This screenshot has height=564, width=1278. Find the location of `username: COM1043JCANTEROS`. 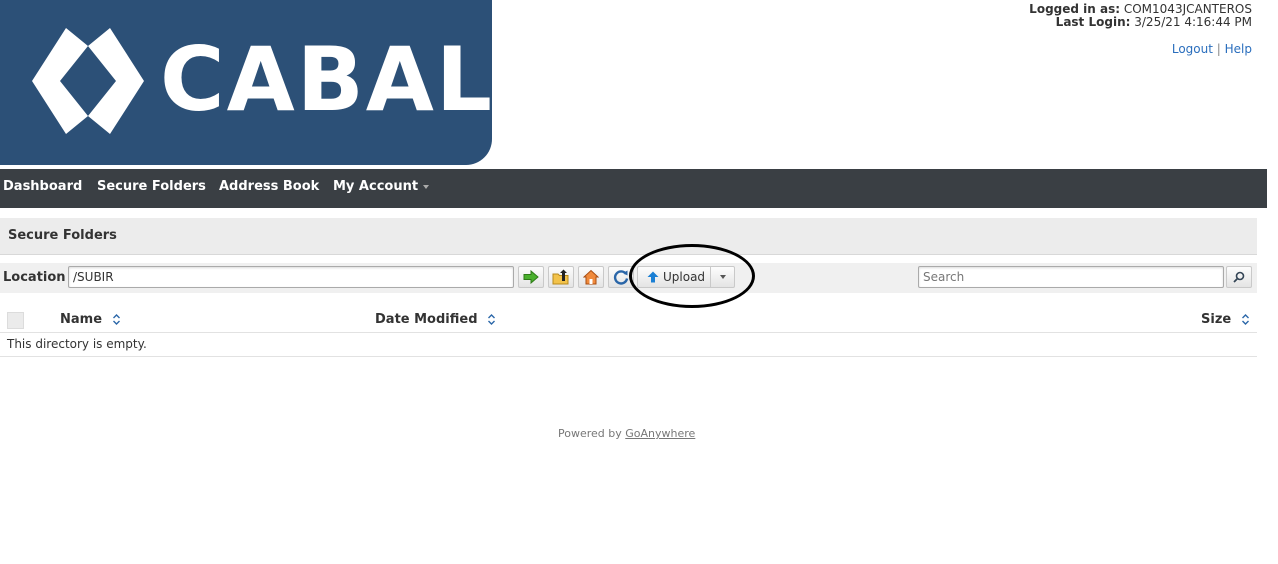

username: COM1043JCANTEROS is located at coordinates (1187, 9).